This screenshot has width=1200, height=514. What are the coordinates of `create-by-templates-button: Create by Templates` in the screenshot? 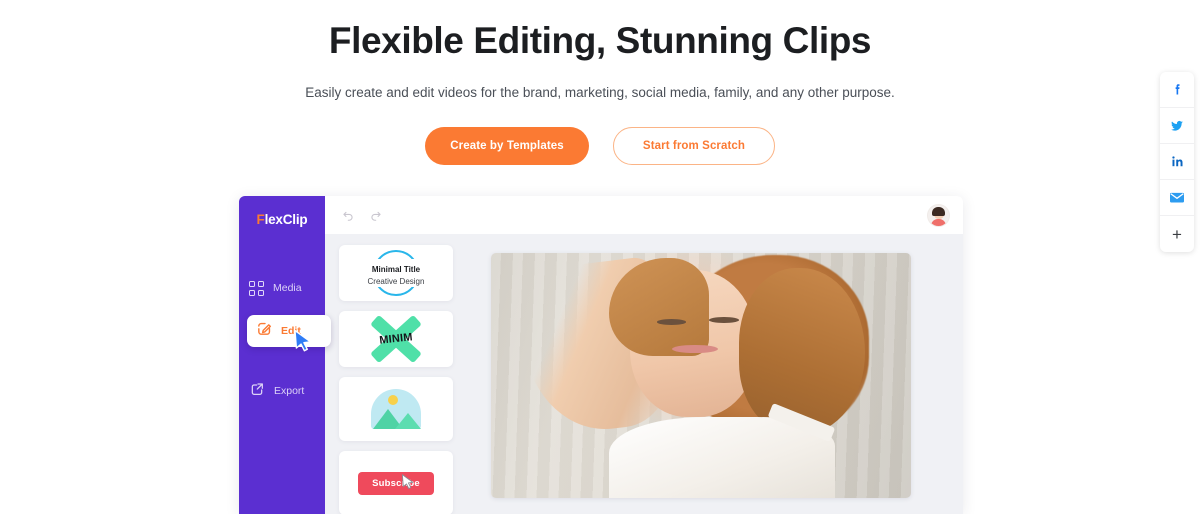 It's located at (507, 146).